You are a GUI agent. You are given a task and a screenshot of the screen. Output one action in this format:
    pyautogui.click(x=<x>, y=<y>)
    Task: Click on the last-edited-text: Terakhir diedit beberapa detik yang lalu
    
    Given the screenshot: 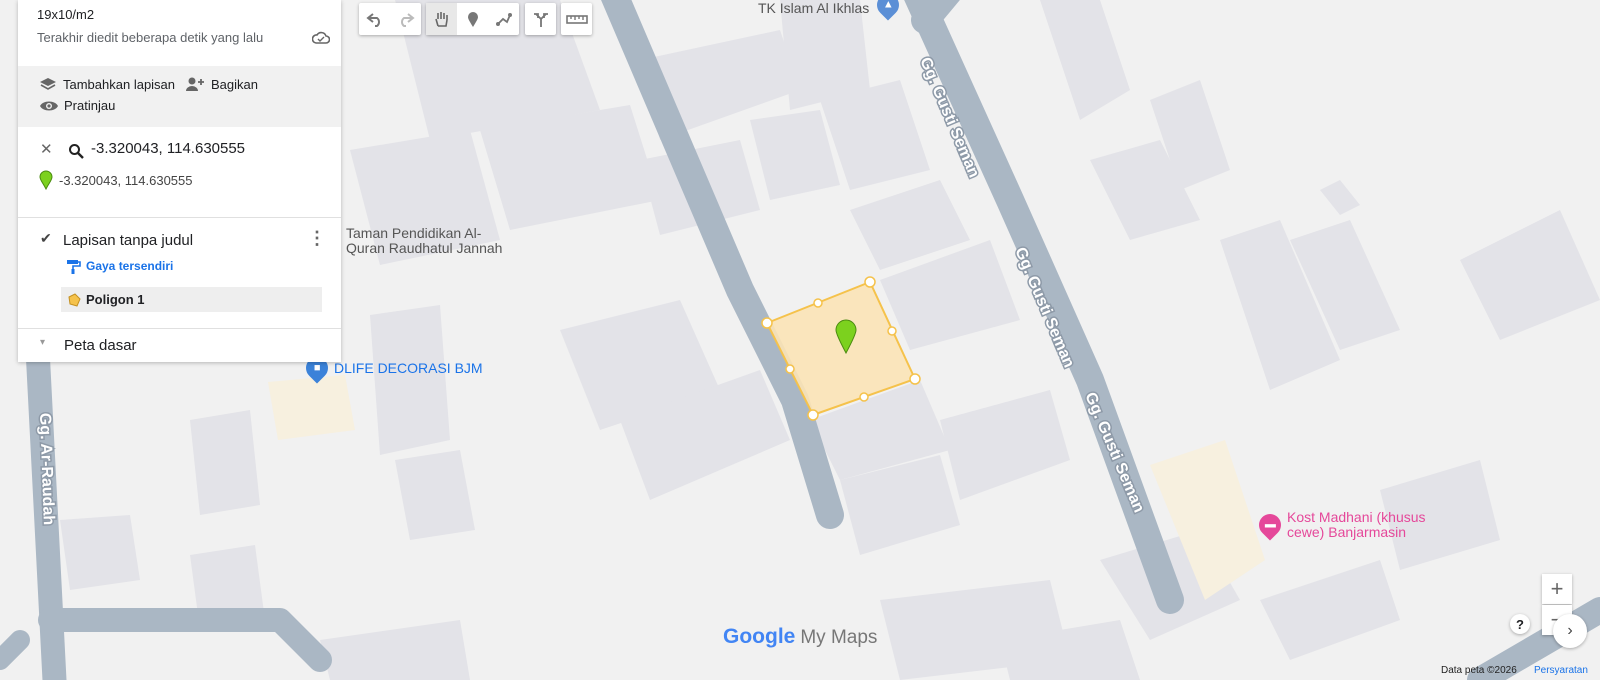 What is the action you would take?
    pyautogui.click(x=150, y=37)
    